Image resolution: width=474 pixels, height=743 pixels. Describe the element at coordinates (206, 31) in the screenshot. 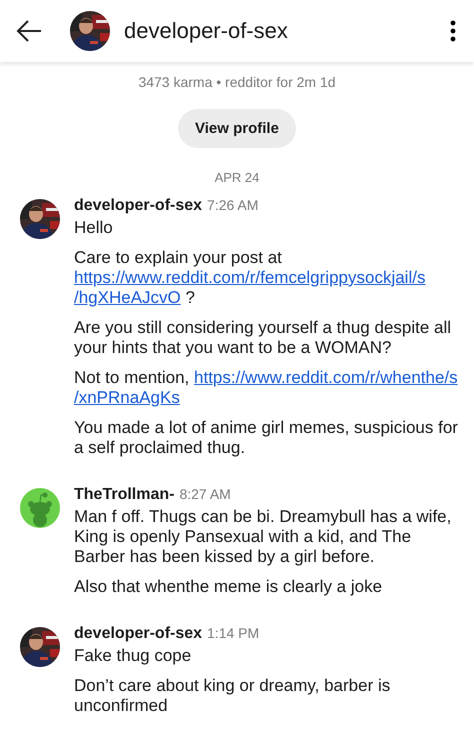

I see `chat-title: developer-of-sex` at that location.